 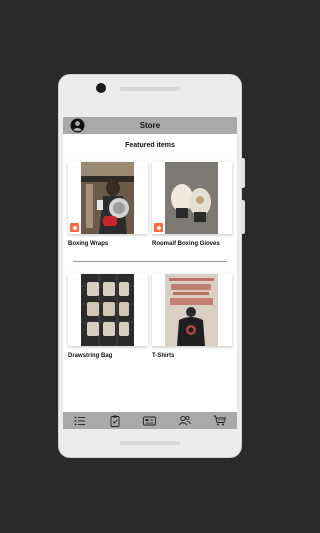 I want to click on bottom-navigation, so click(x=150, y=420).